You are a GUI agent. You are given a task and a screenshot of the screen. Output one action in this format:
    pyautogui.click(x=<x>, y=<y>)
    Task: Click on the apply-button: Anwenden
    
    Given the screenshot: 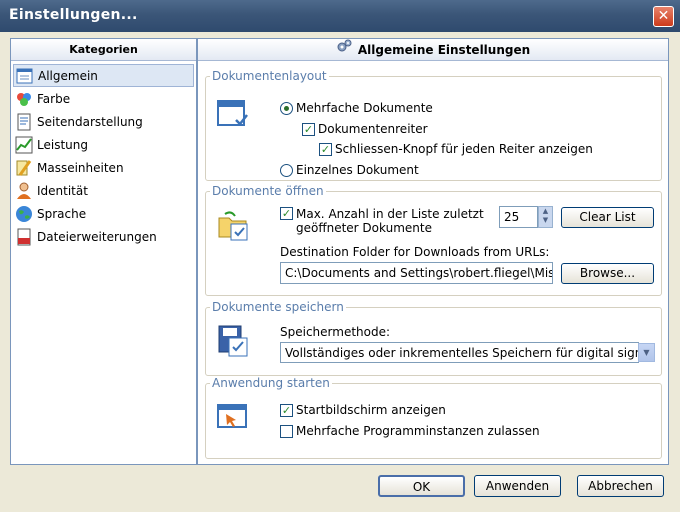 What is the action you would take?
    pyautogui.click(x=517, y=486)
    